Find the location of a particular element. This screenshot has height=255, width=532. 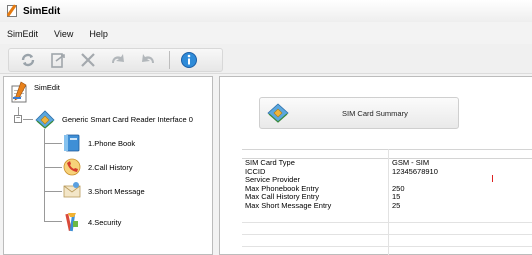

sim-card-summary-button: SIM Card Summary is located at coordinates (359, 113).